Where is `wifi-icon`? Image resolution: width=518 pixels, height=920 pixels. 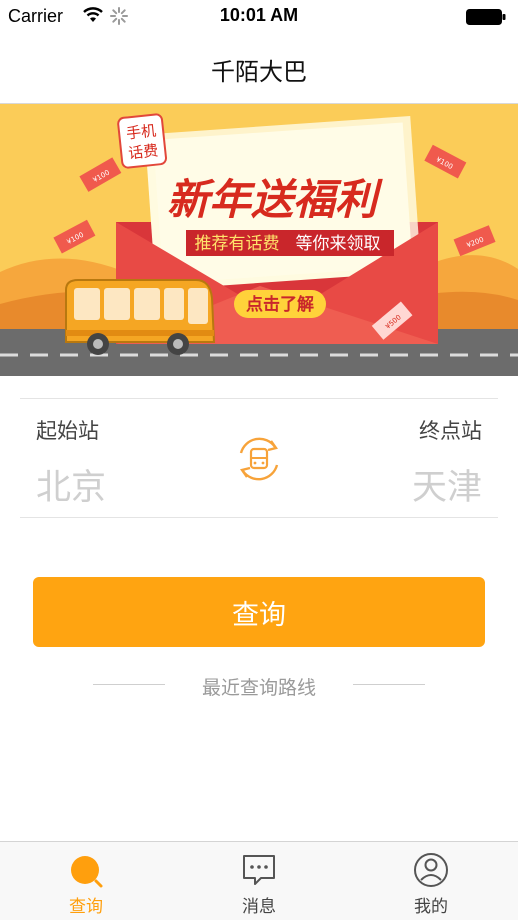
wifi-icon is located at coordinates (93, 17).